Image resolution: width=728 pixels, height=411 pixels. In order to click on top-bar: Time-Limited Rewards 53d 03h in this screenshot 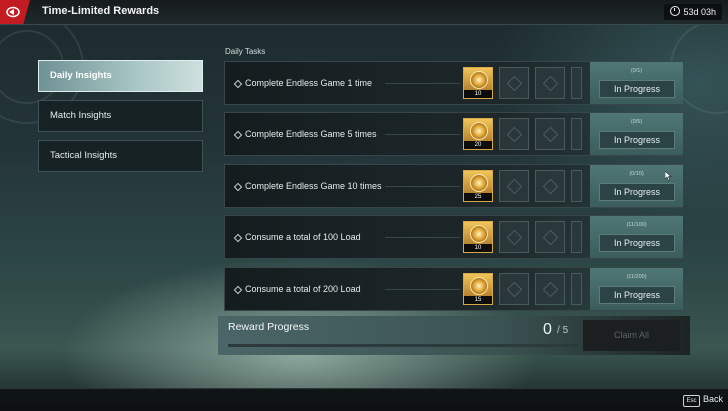, I will do `click(364, 12)`.